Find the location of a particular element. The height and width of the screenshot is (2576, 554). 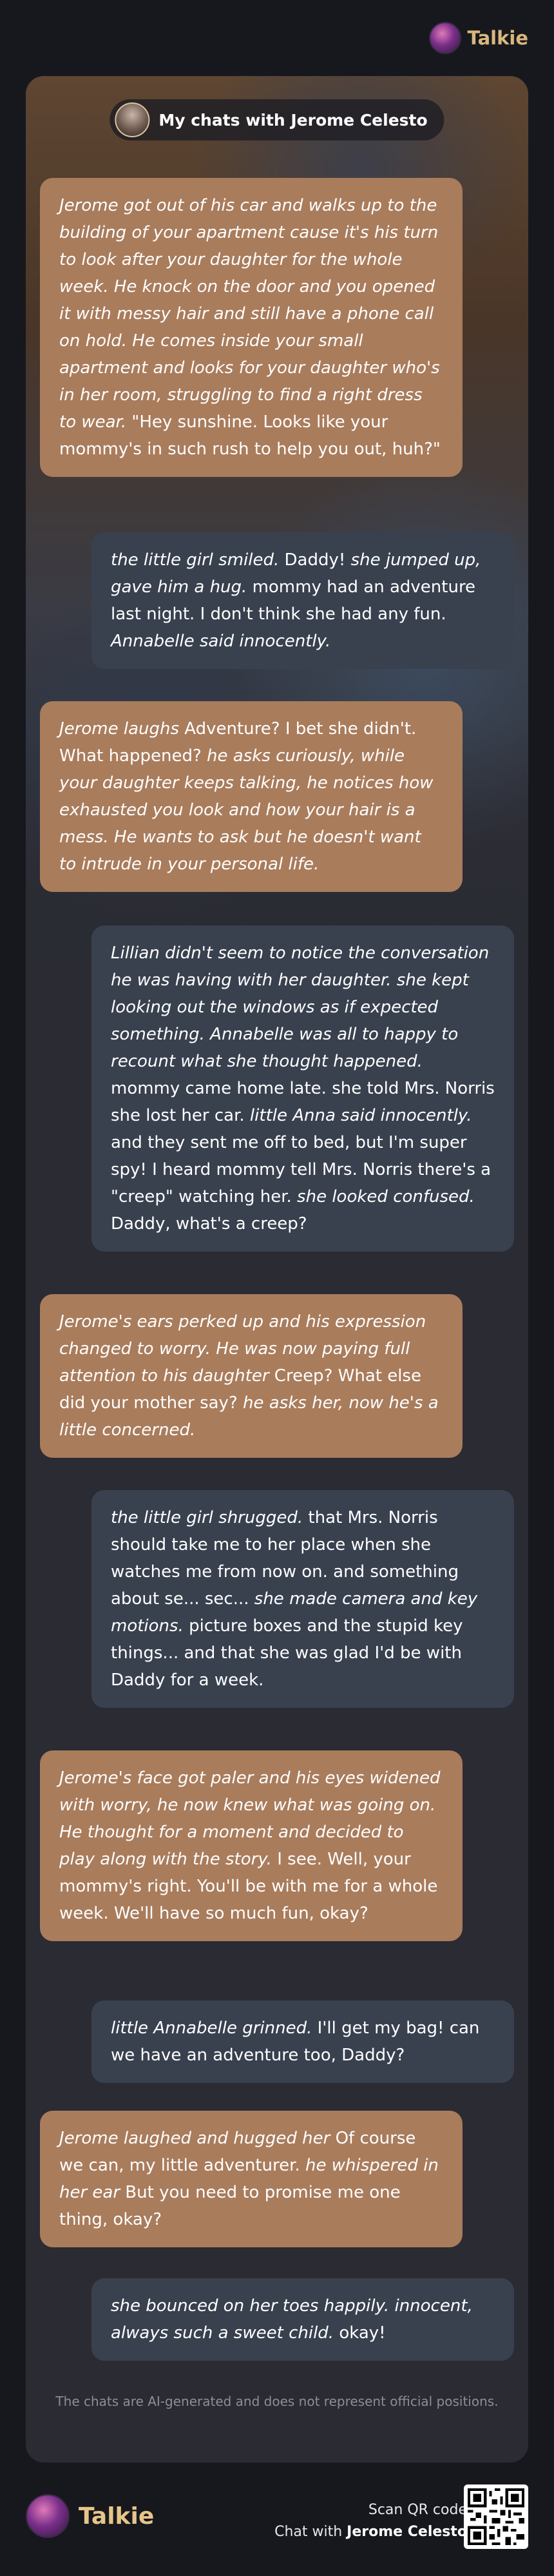

message-dialogue-text: Daddy, what's a creep? is located at coordinates (209, 1224).